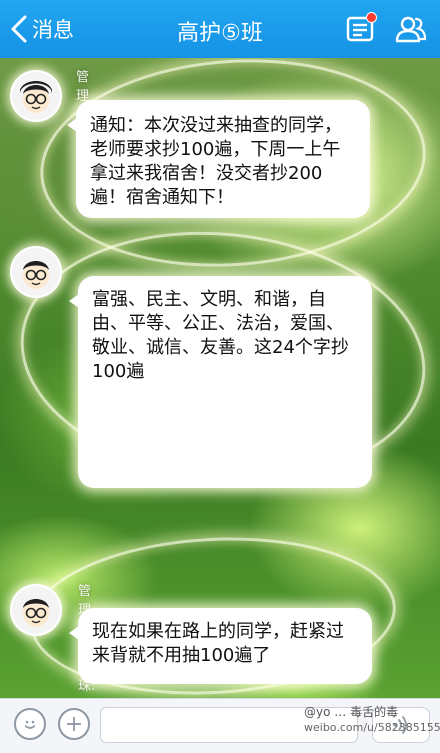 The height and width of the screenshot is (753, 440). I want to click on plus-icon, so click(74, 724).